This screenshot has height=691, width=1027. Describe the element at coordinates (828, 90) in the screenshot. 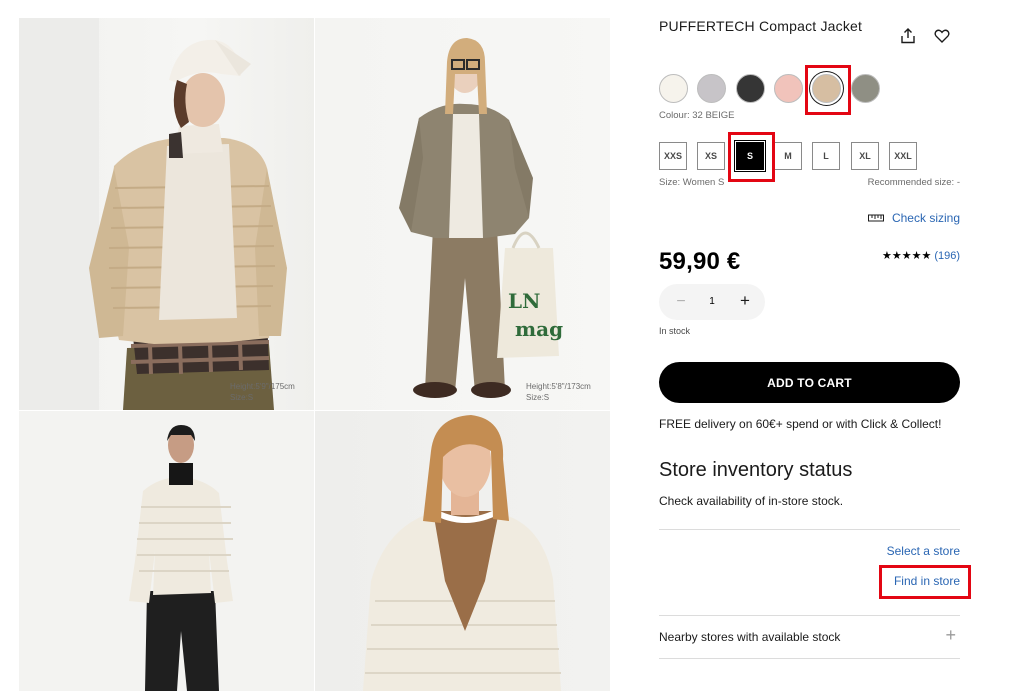

I see `highlight-box-colour` at that location.